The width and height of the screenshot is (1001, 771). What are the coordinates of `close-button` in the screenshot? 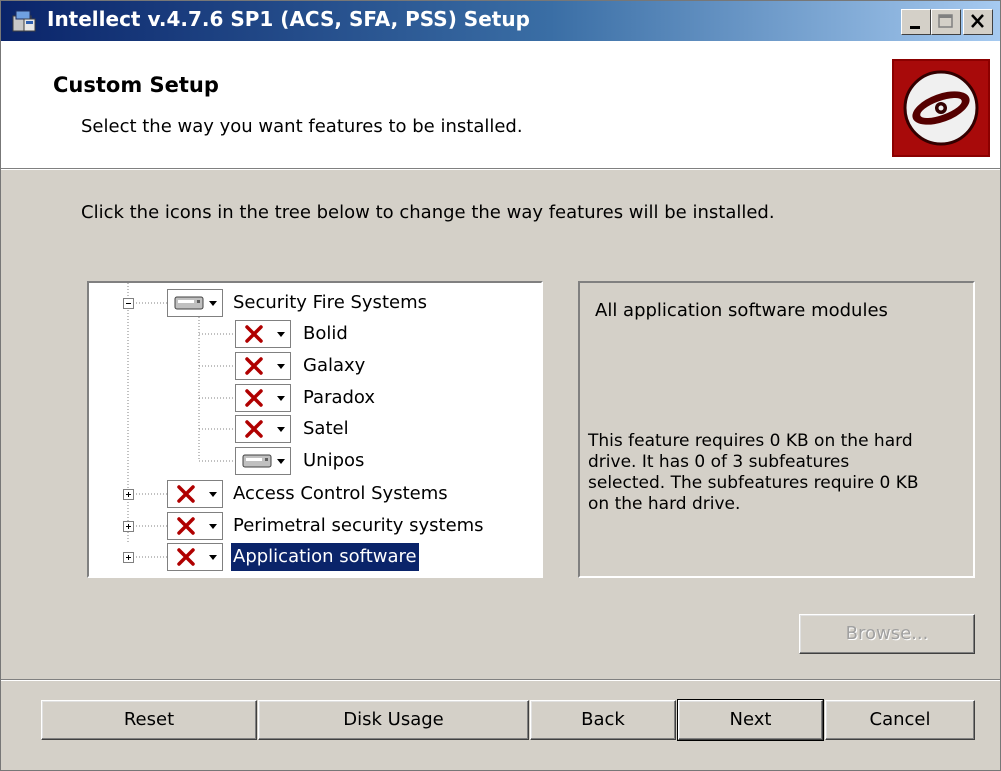 It's located at (978, 22).